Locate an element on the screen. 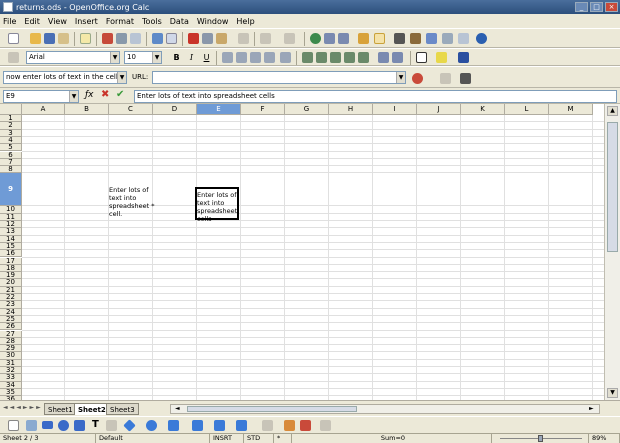 The width and height of the screenshot is (620, 443). column-header-M: M is located at coordinates (571, 109).